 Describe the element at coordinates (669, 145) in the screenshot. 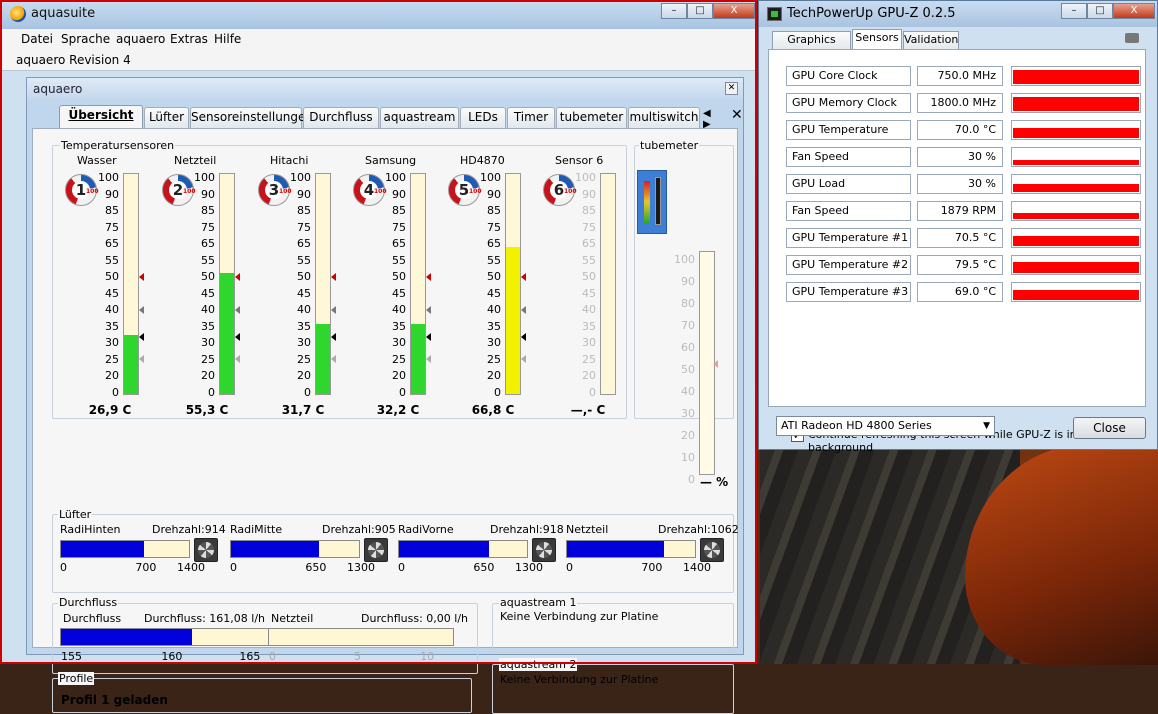

I see `tubemeter-label: tubemeter` at that location.